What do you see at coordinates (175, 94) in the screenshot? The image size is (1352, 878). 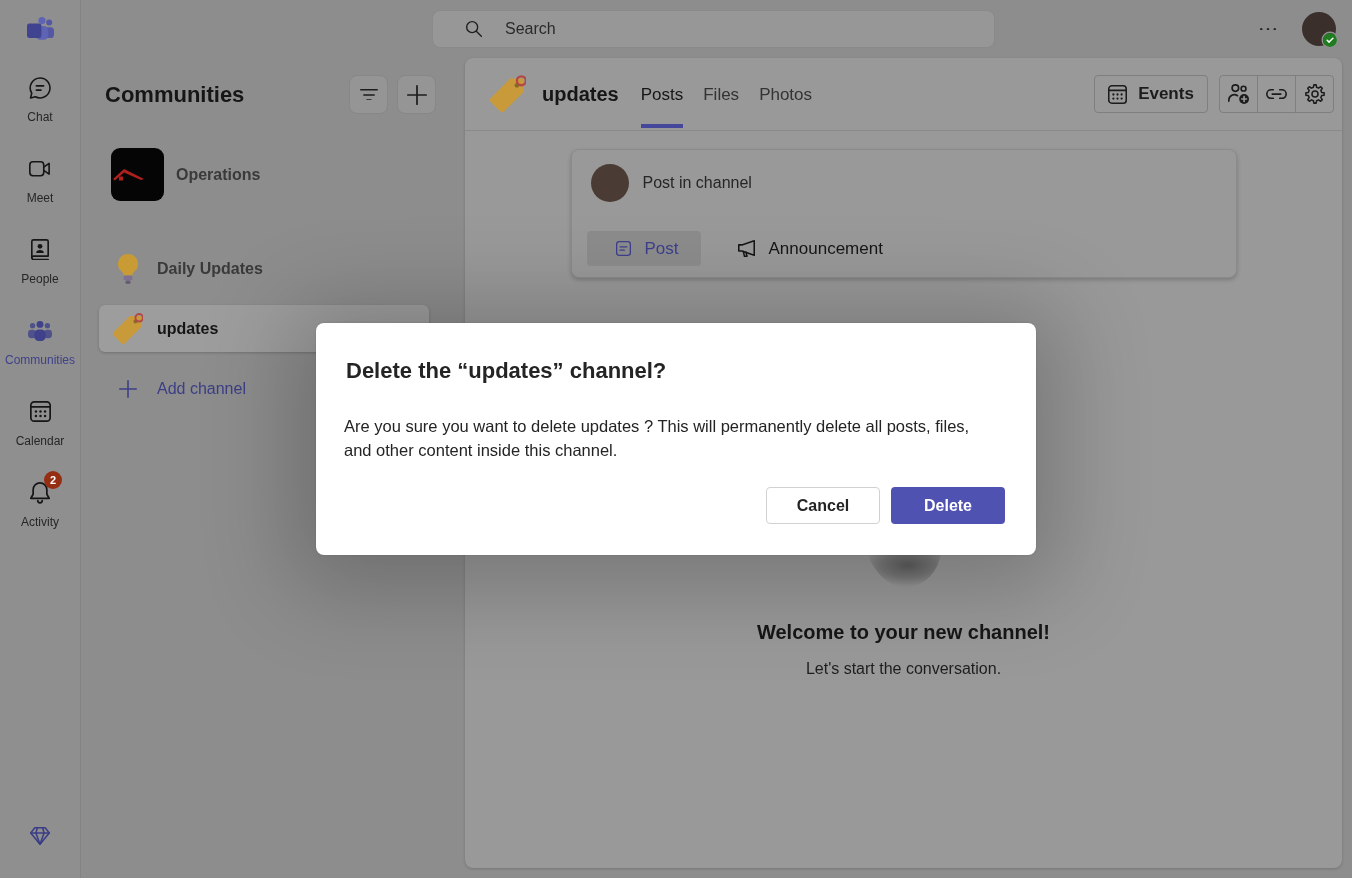 I see `sidebar-title: Communities` at bounding box center [175, 94].